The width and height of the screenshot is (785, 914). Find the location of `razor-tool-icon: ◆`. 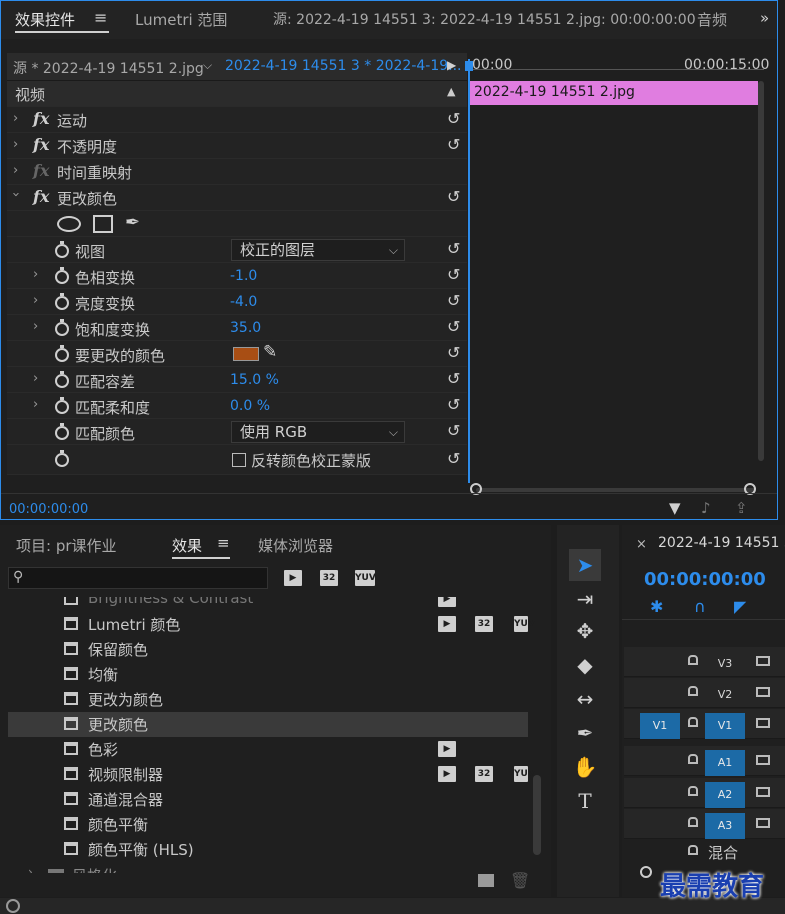

razor-tool-icon: ◆ is located at coordinates (585, 665).